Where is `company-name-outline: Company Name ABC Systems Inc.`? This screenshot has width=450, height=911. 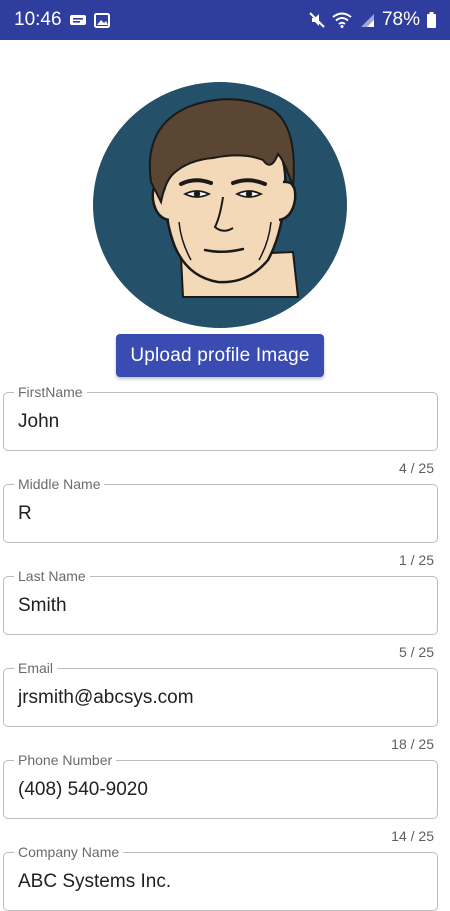 company-name-outline: Company Name ABC Systems Inc. is located at coordinates (220, 878).